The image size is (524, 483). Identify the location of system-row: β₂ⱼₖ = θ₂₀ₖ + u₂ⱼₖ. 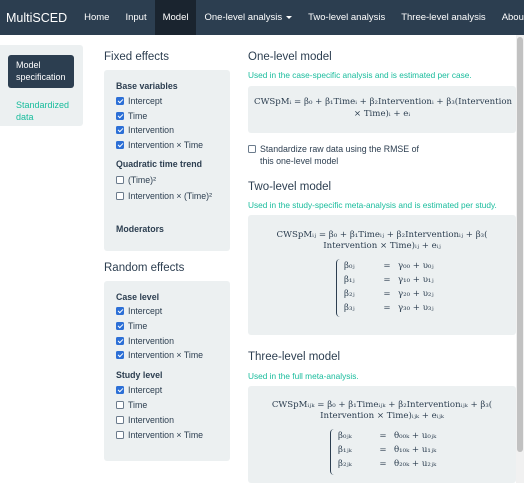
(387, 464).